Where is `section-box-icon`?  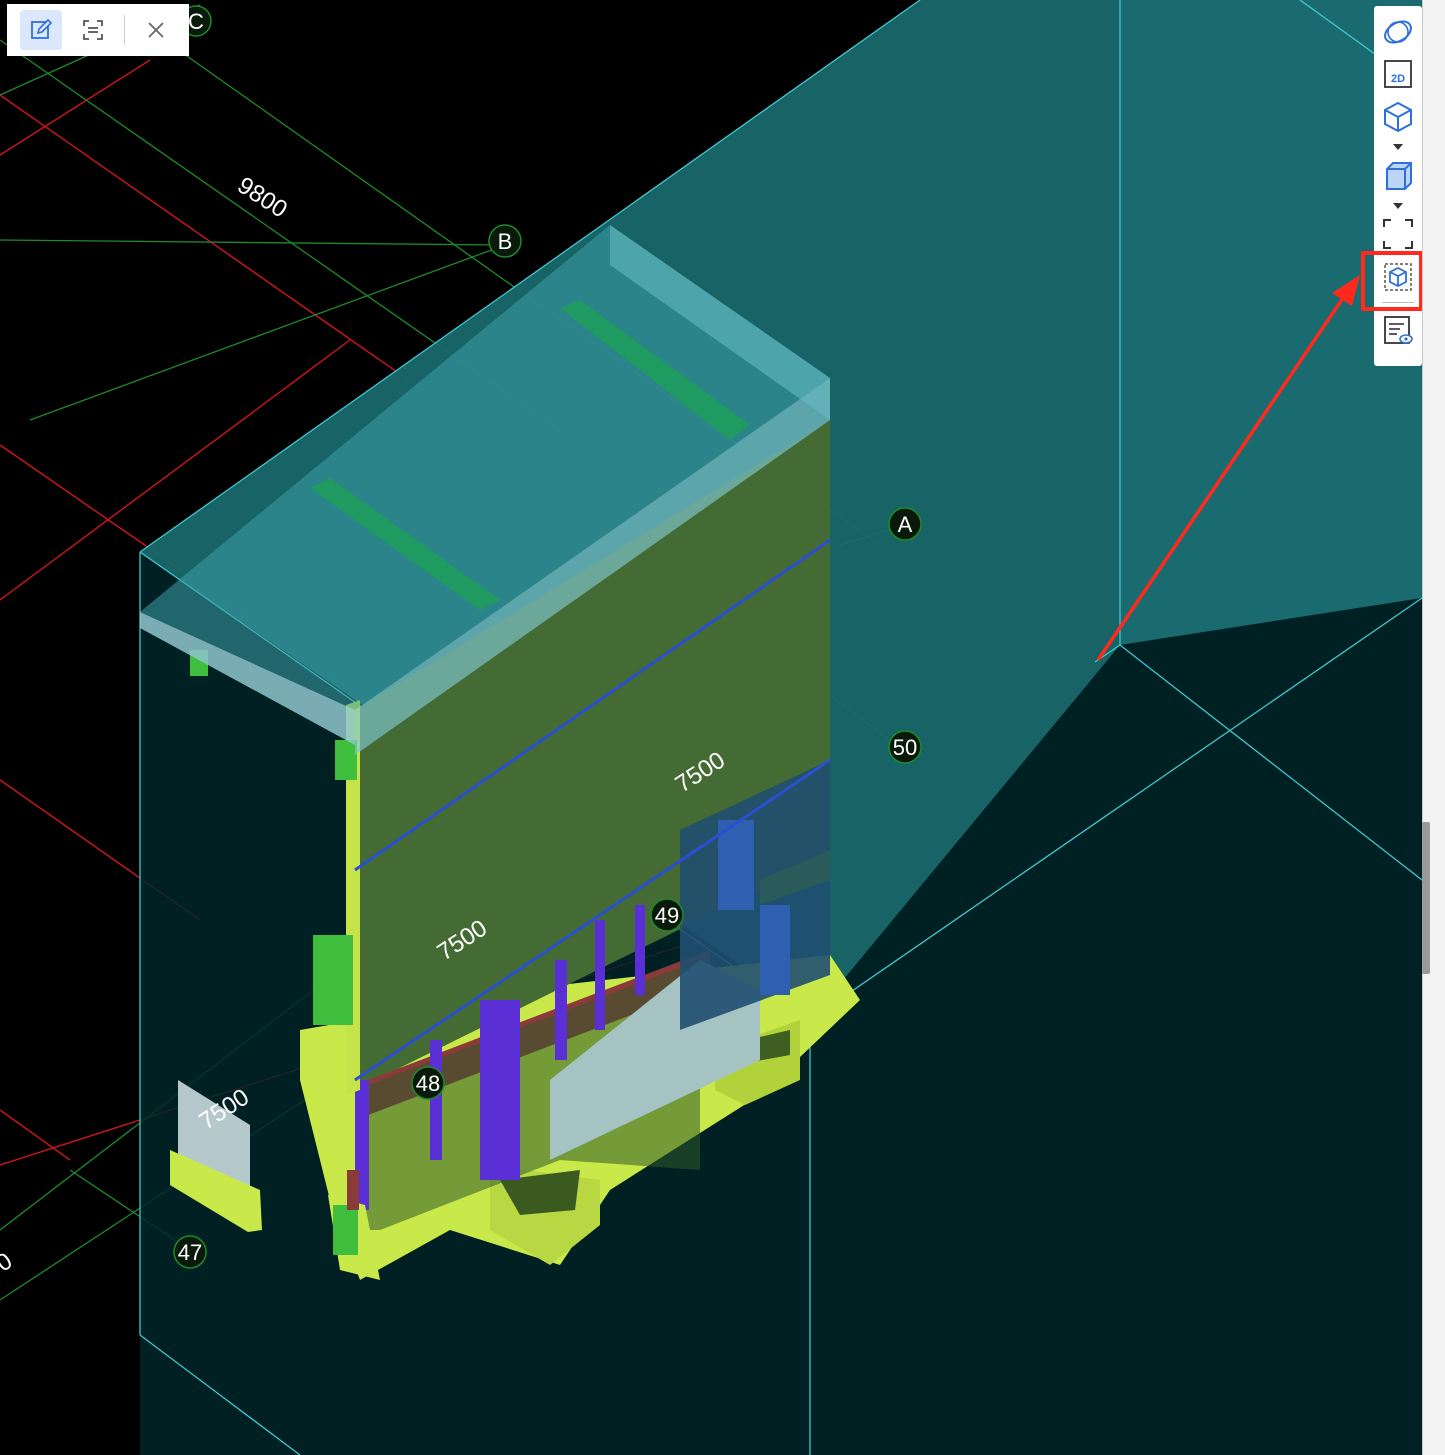 section-box-icon is located at coordinates (1398, 277).